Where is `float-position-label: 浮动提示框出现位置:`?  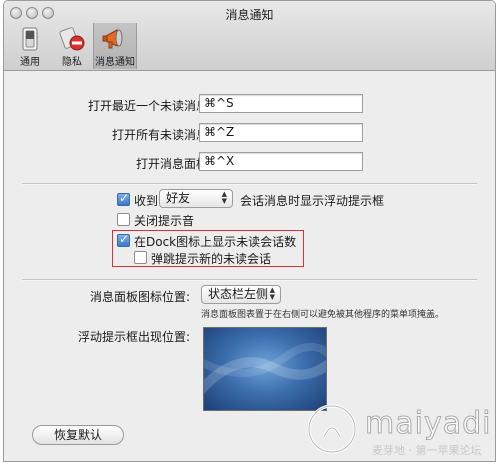
float-position-label: 浮动提示框出现位置: is located at coordinates (133, 337).